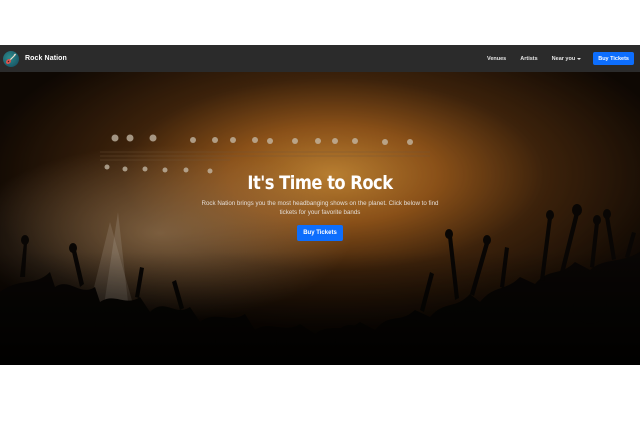 The height and width of the screenshot is (425, 640). What do you see at coordinates (320, 233) in the screenshot?
I see `hero-buy-tickets-button: Buy Tickets` at bounding box center [320, 233].